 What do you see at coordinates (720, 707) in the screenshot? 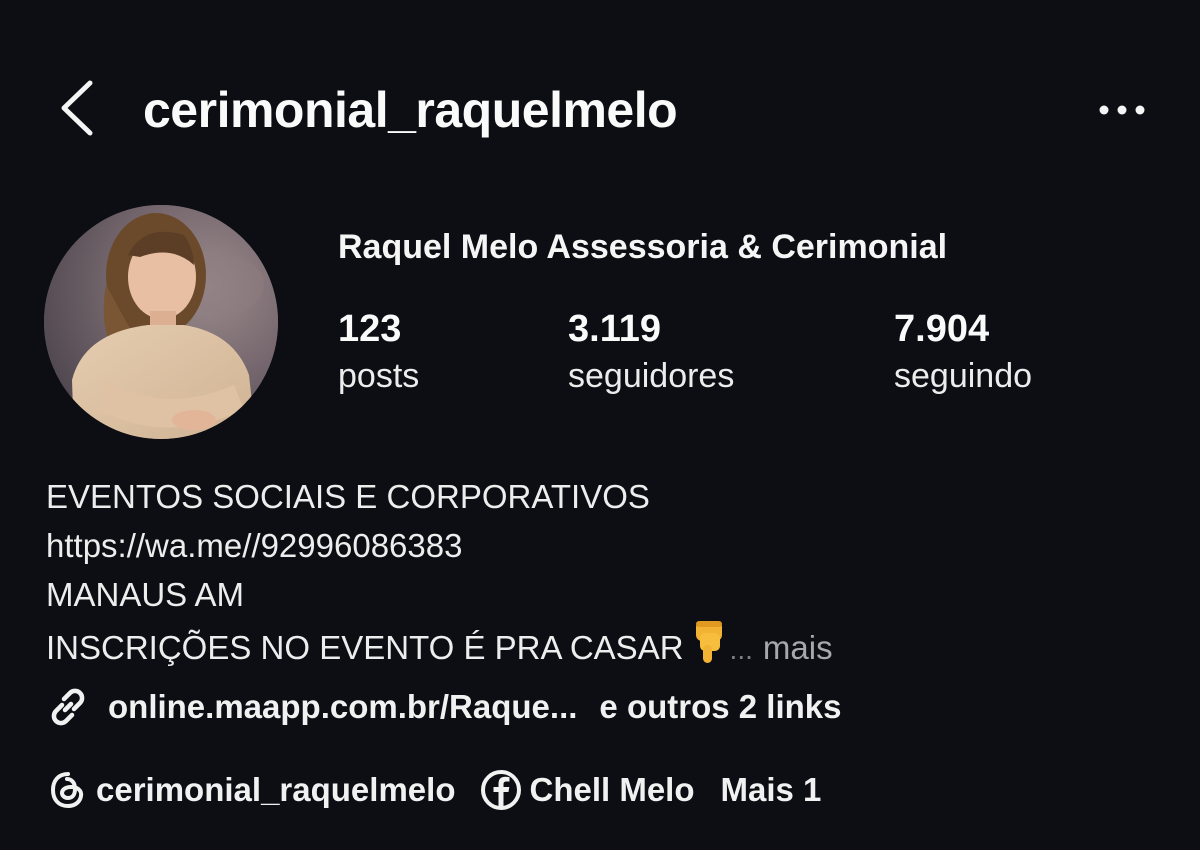
I see `other-links-button: e outros 2 links` at bounding box center [720, 707].